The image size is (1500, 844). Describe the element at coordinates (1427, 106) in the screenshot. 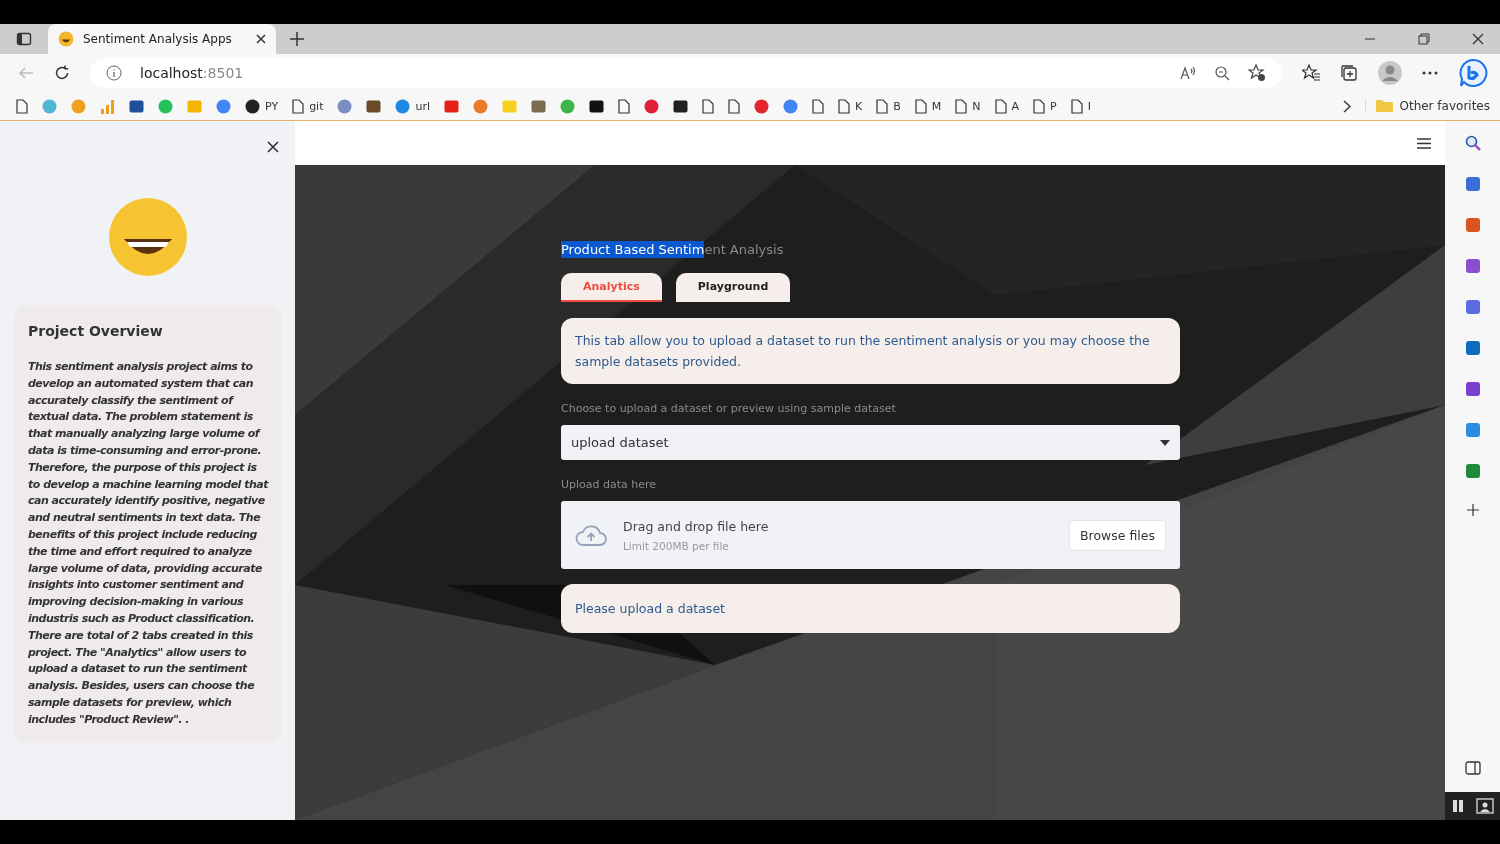

I see `other-favorites: Other favorites` at that location.